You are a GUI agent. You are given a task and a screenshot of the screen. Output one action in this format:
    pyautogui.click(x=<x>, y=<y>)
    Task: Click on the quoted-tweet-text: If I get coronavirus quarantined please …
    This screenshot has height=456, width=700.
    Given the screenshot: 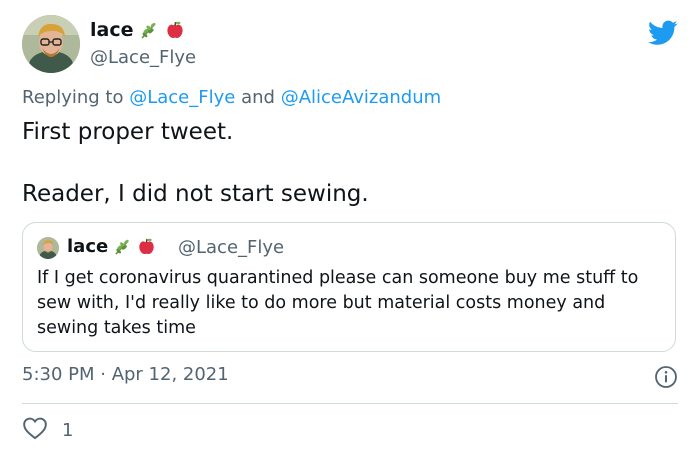 What is the action you would take?
    pyautogui.click(x=338, y=303)
    